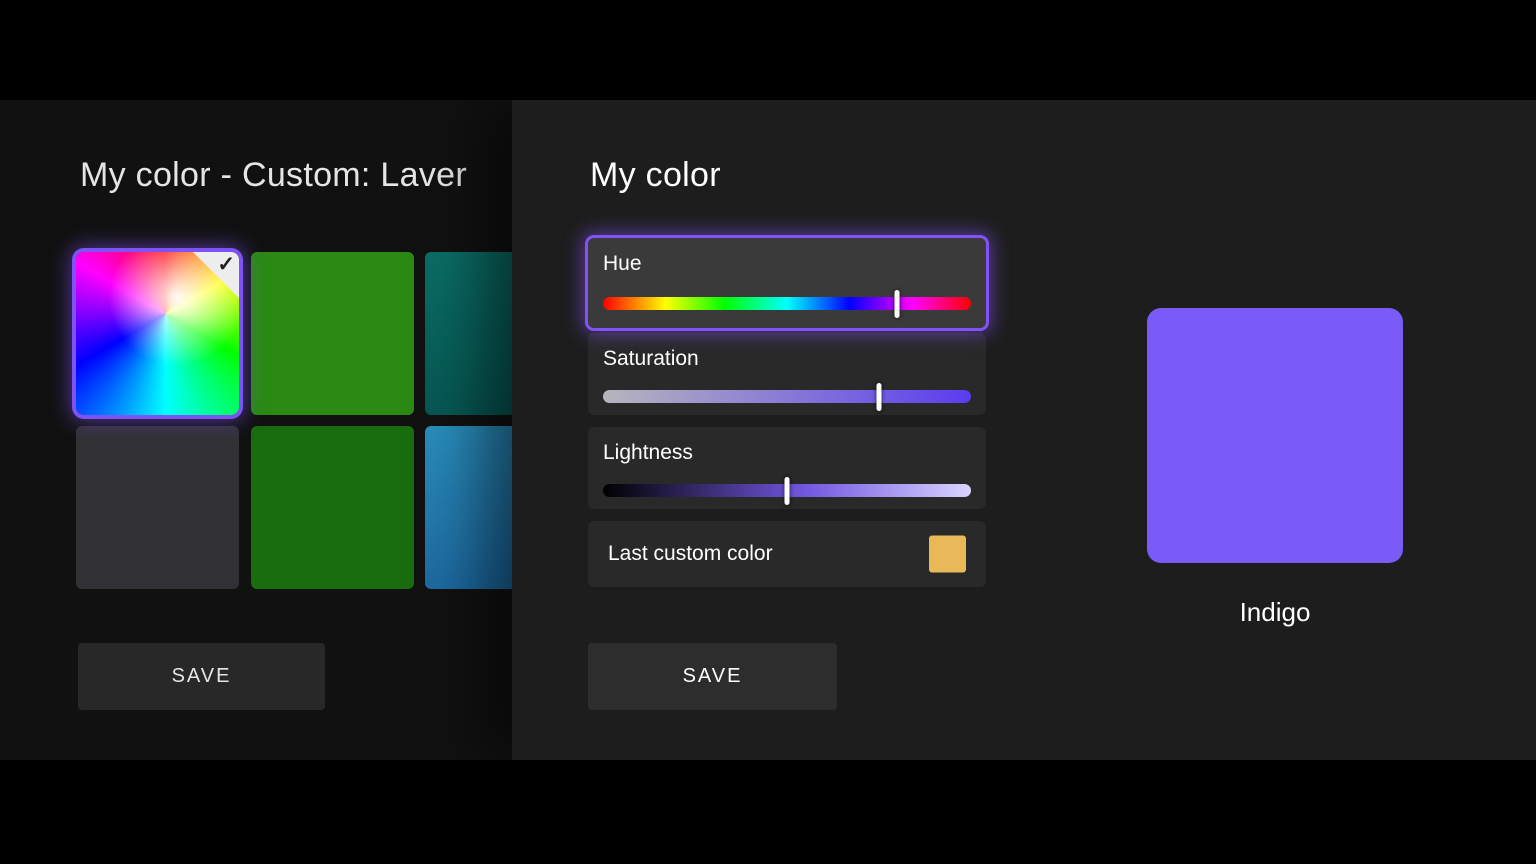  Describe the element at coordinates (690, 553) in the screenshot. I see `last-custom-color-label: Last custom color` at that location.